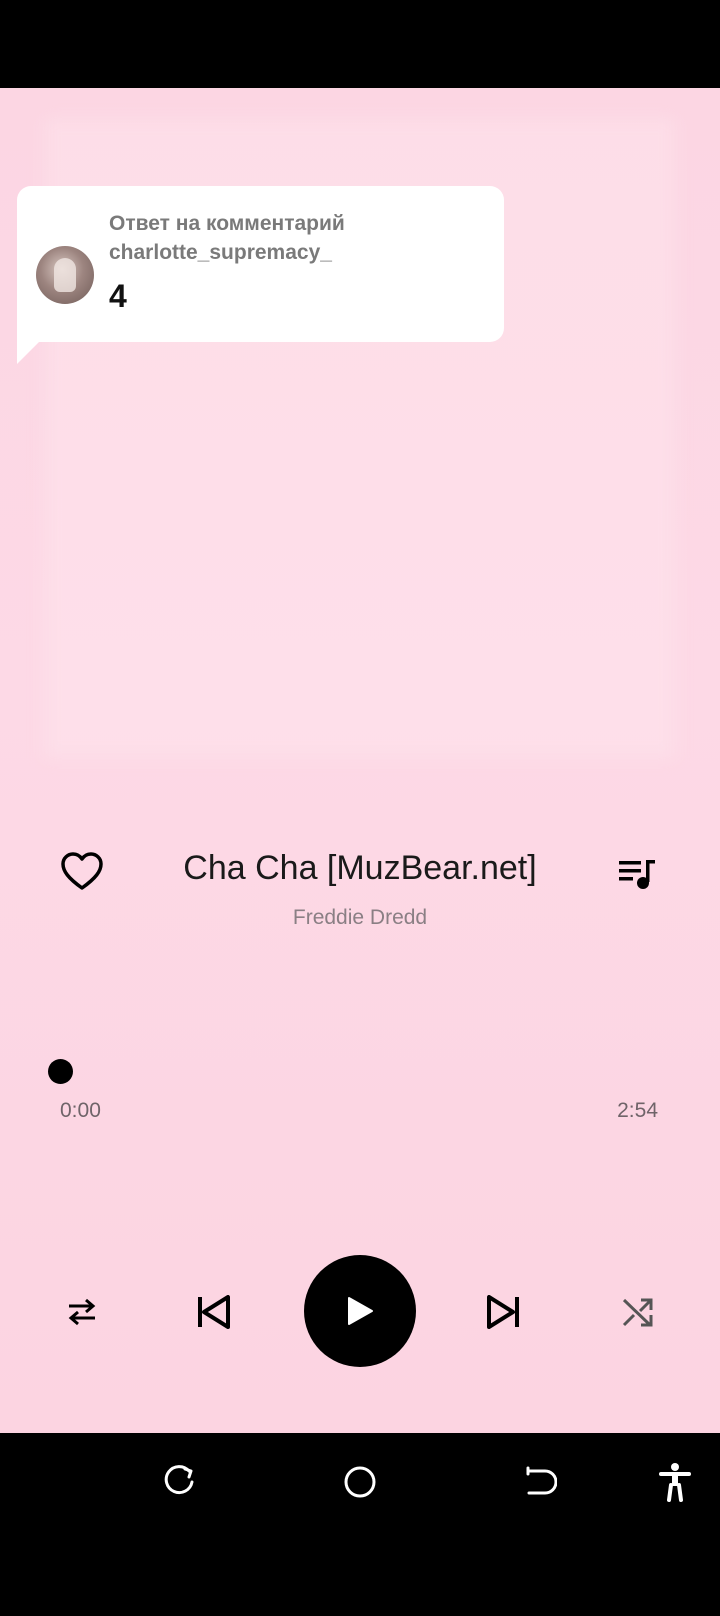  I want to click on avatar, so click(65, 275).